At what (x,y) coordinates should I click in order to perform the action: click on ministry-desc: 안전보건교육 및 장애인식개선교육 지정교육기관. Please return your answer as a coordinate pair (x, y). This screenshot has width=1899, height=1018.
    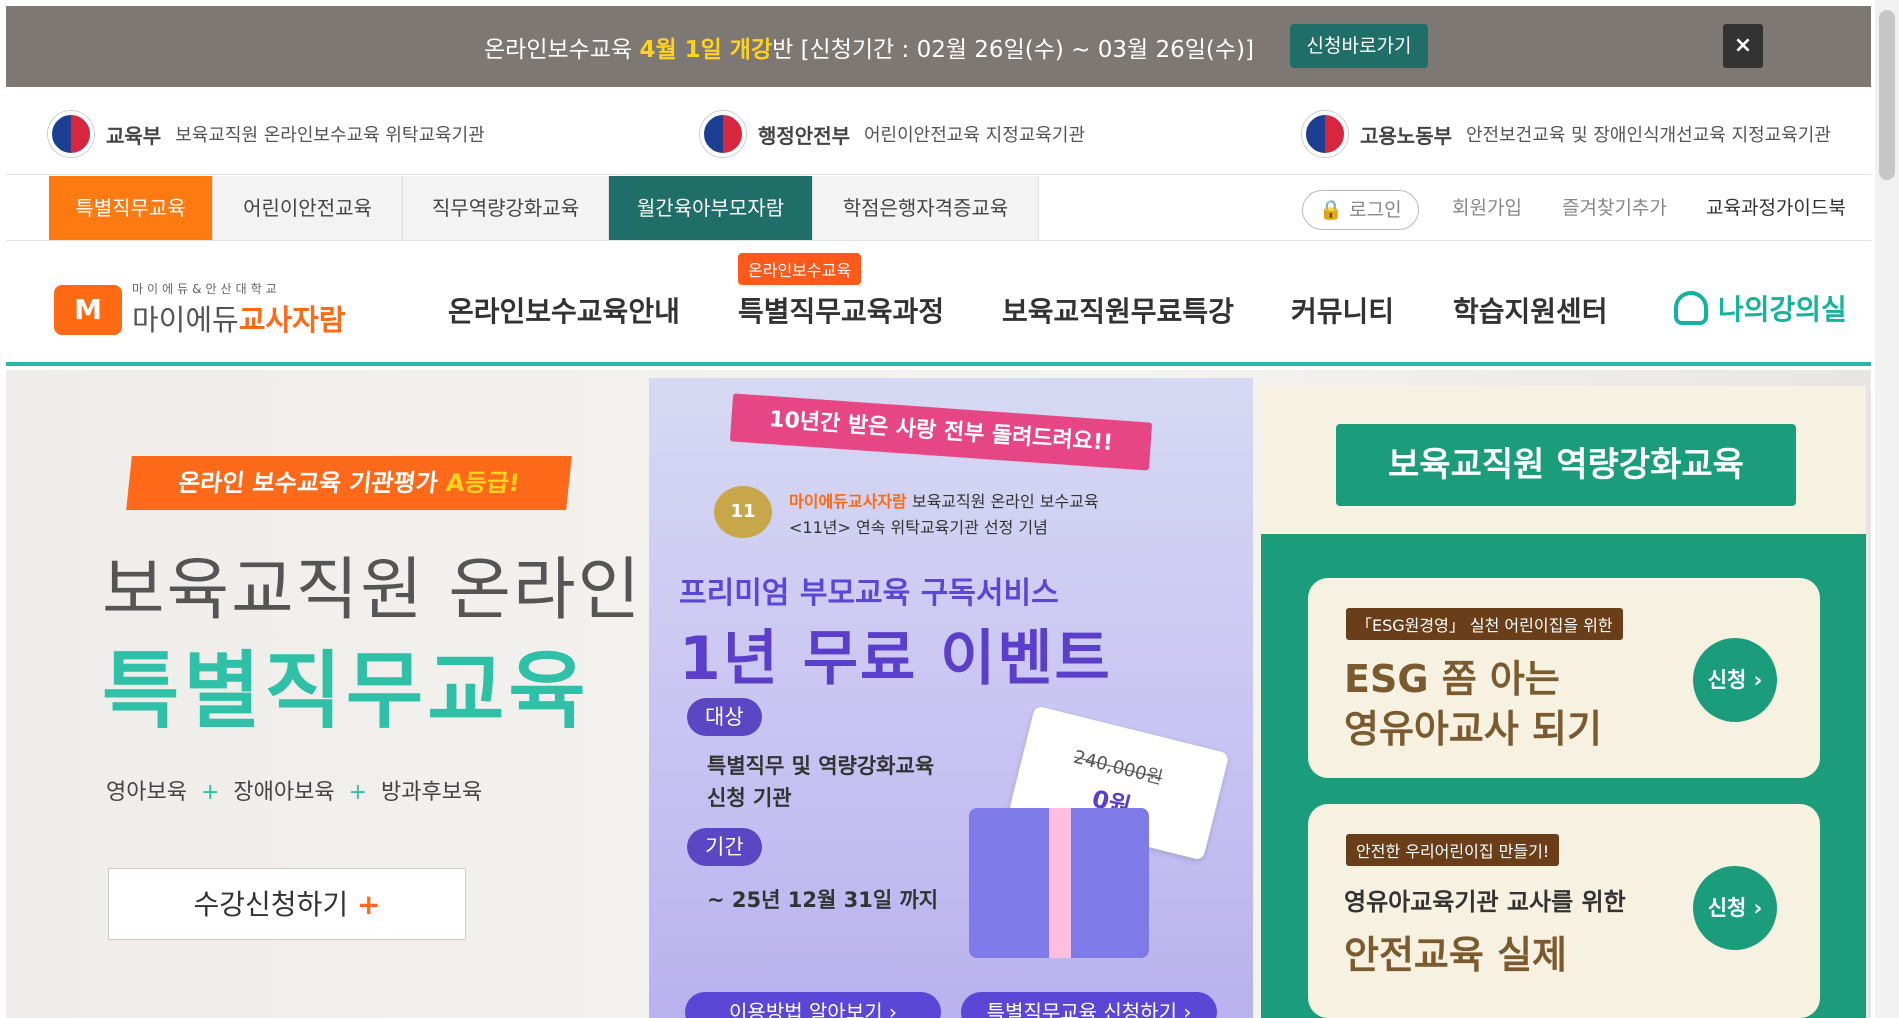
    Looking at the image, I should click on (1648, 135).